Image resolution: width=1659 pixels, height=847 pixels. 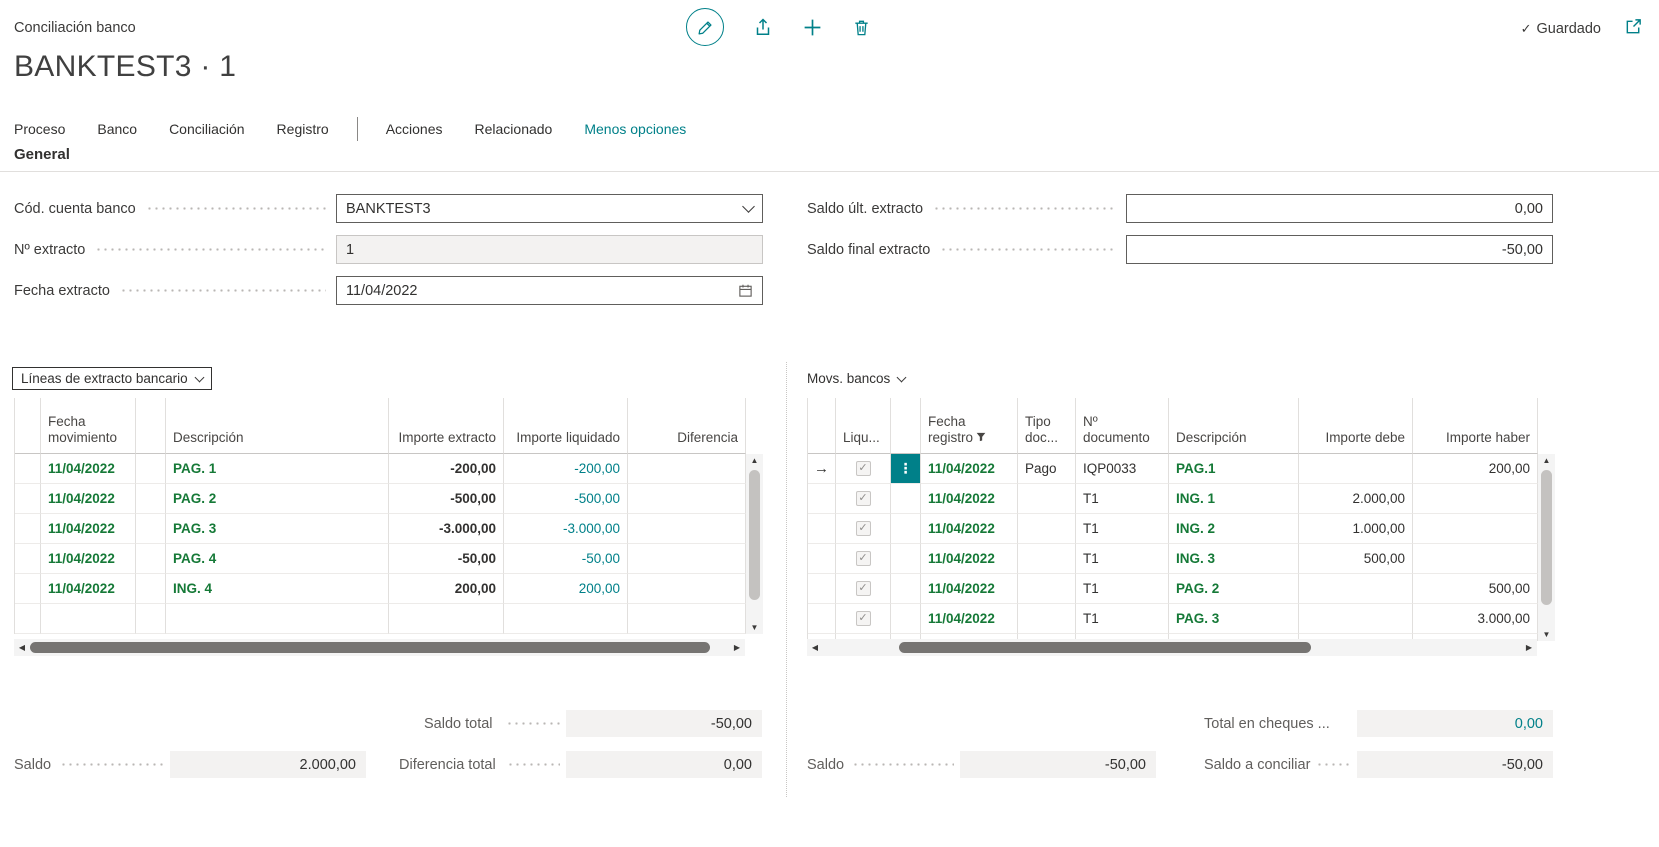 What do you see at coordinates (745, 290) in the screenshot?
I see `calendar-icon` at bounding box center [745, 290].